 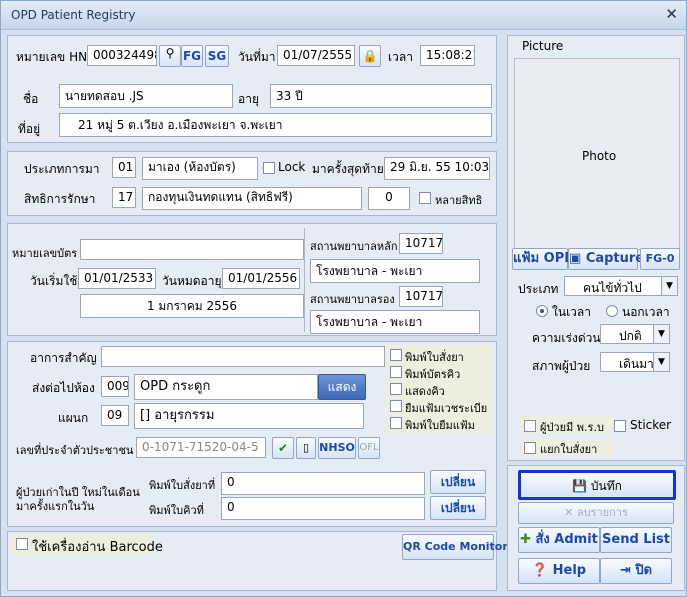 I want to click on help-button: ❓ Help, so click(x=559, y=571).